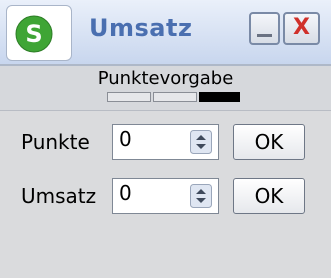  Describe the element at coordinates (165, 142) in the screenshot. I see `points-spinner: 0` at that location.